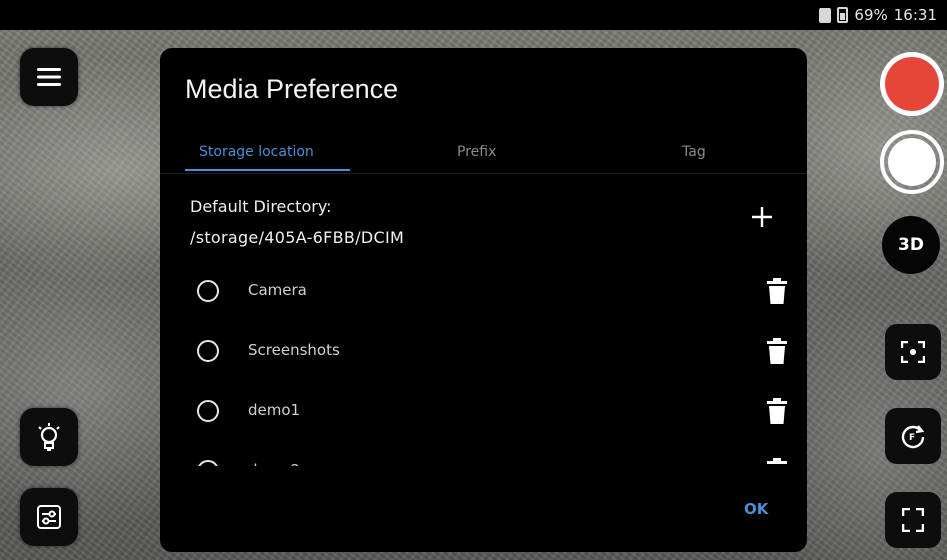 The image size is (947, 560). Describe the element at coordinates (915, 15) in the screenshot. I see `clock: 16:31` at that location.